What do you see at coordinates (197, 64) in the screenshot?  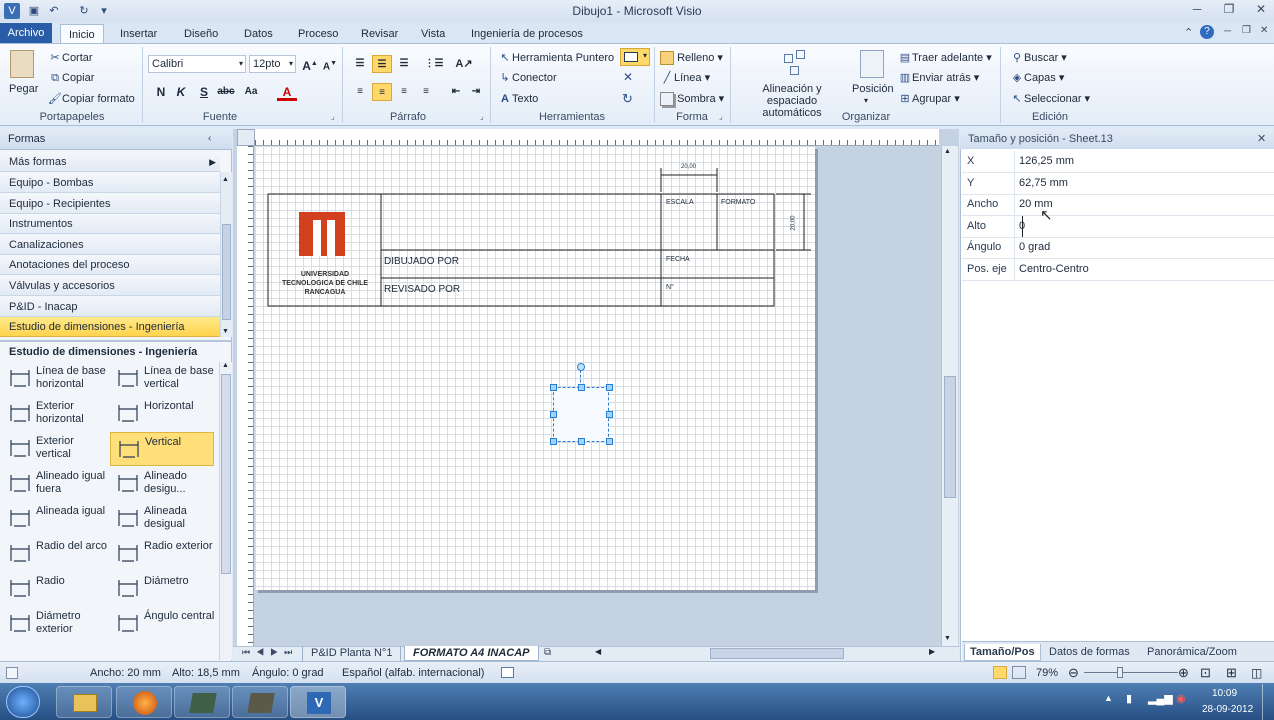 I see `font-family-select: Calibri ▾` at bounding box center [197, 64].